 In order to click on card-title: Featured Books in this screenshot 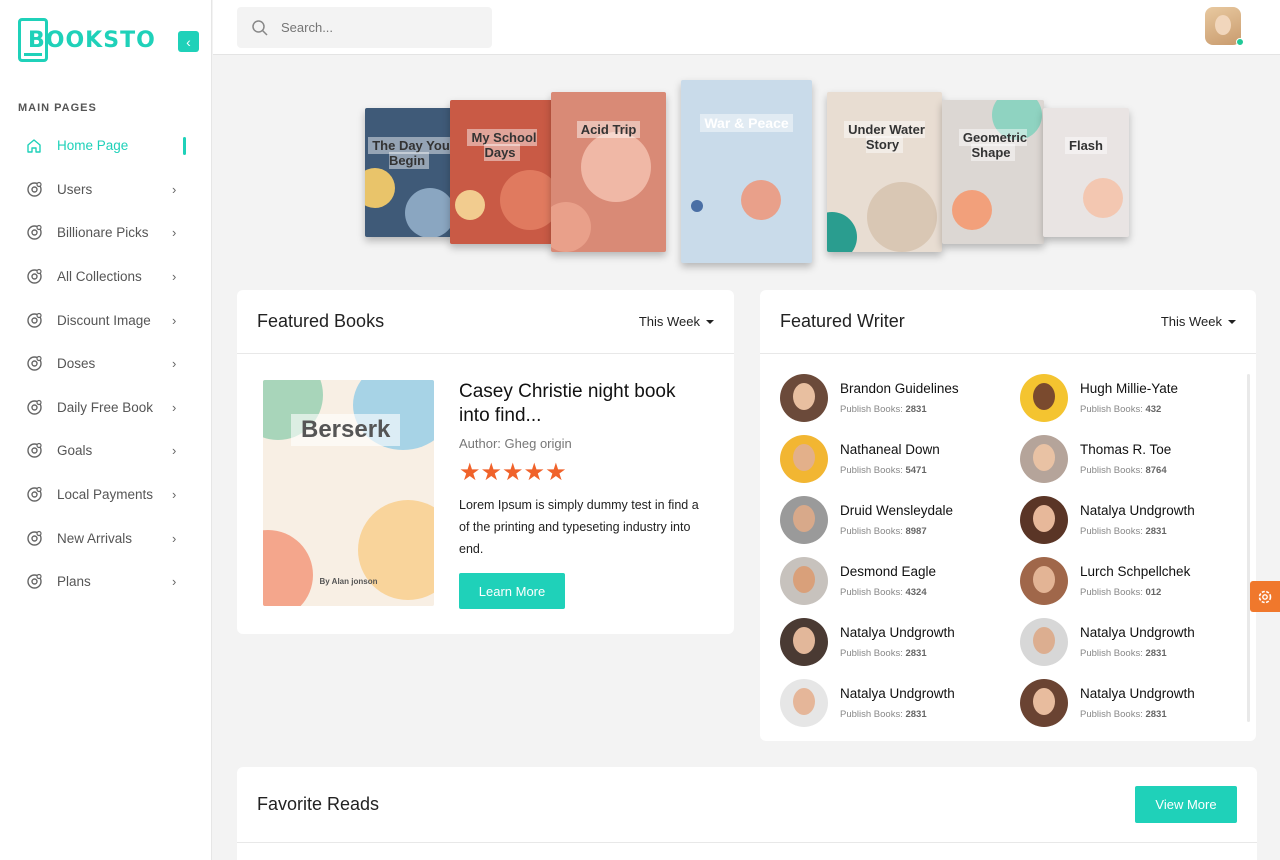, I will do `click(321, 321)`.